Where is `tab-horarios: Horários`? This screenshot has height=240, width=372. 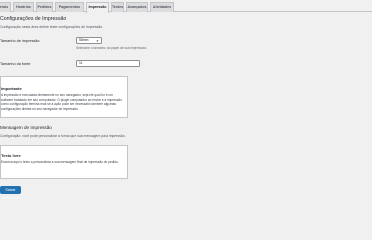 tab-horarios: Horários is located at coordinates (23, 7).